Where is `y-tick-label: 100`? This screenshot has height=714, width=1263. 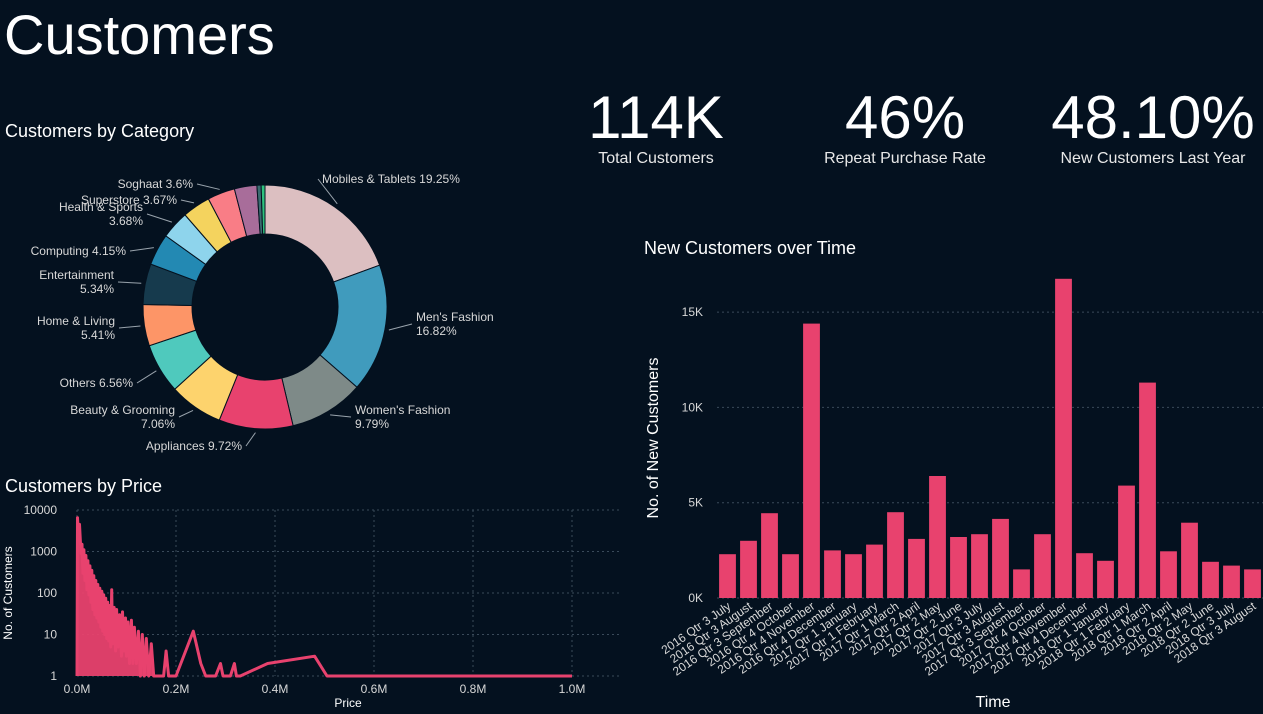 y-tick-label: 100 is located at coordinates (47, 593).